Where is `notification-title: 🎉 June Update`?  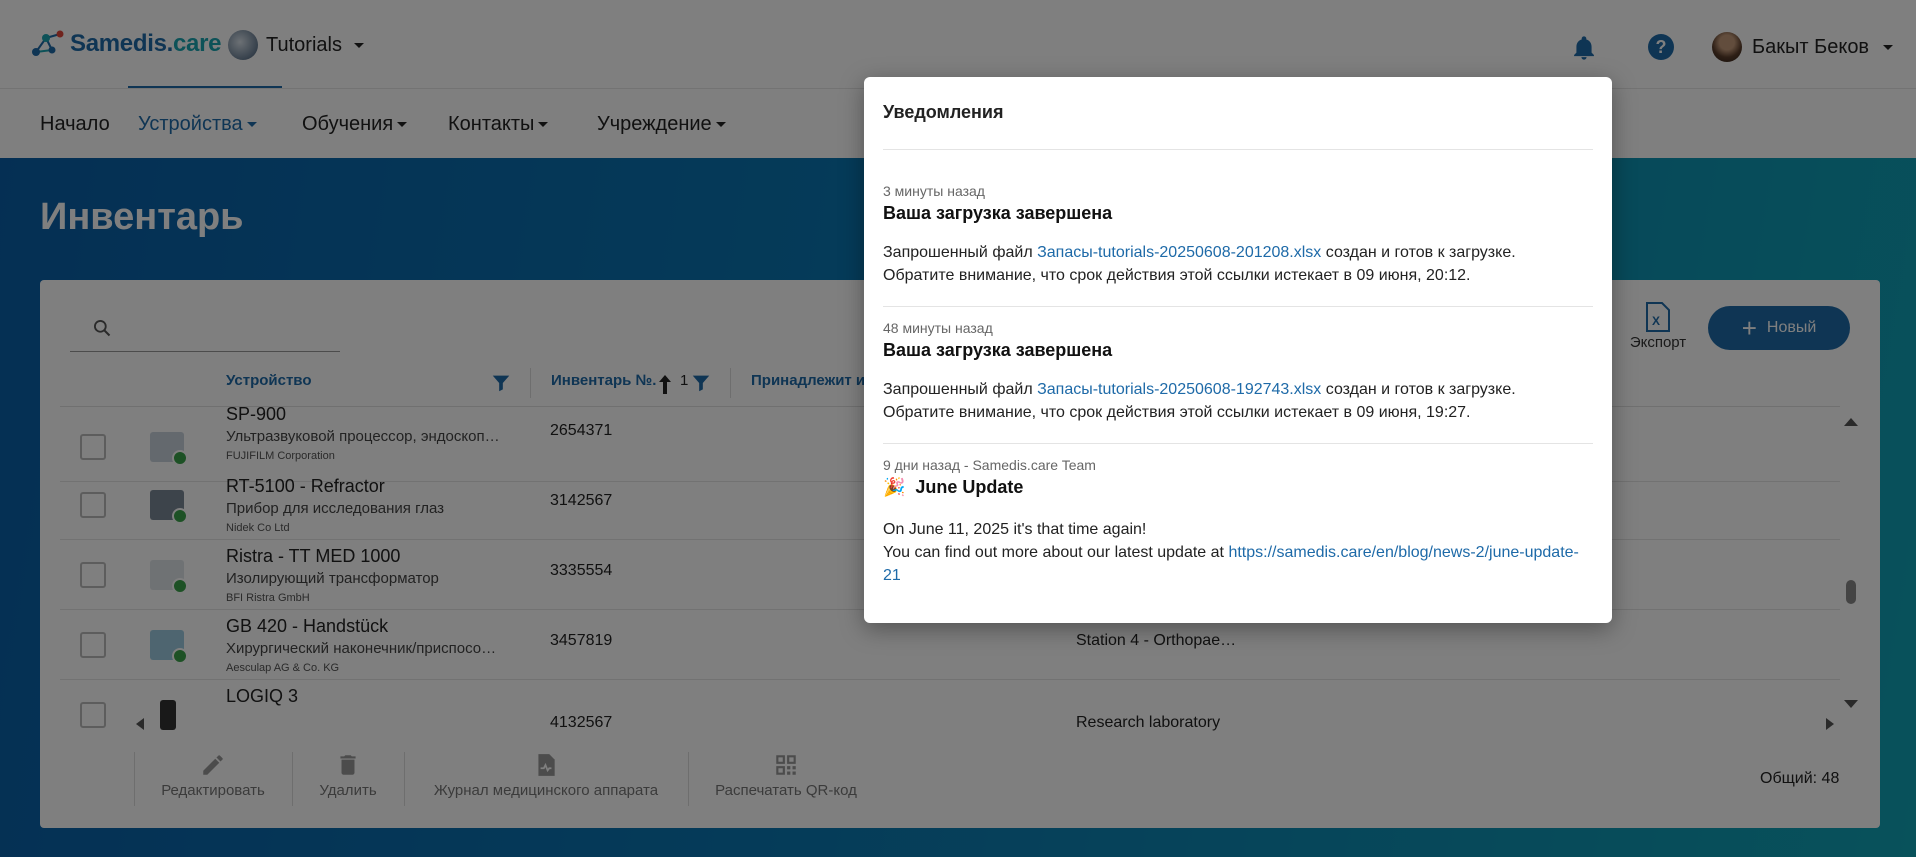
notification-title: 🎉 June Update is located at coordinates (953, 487).